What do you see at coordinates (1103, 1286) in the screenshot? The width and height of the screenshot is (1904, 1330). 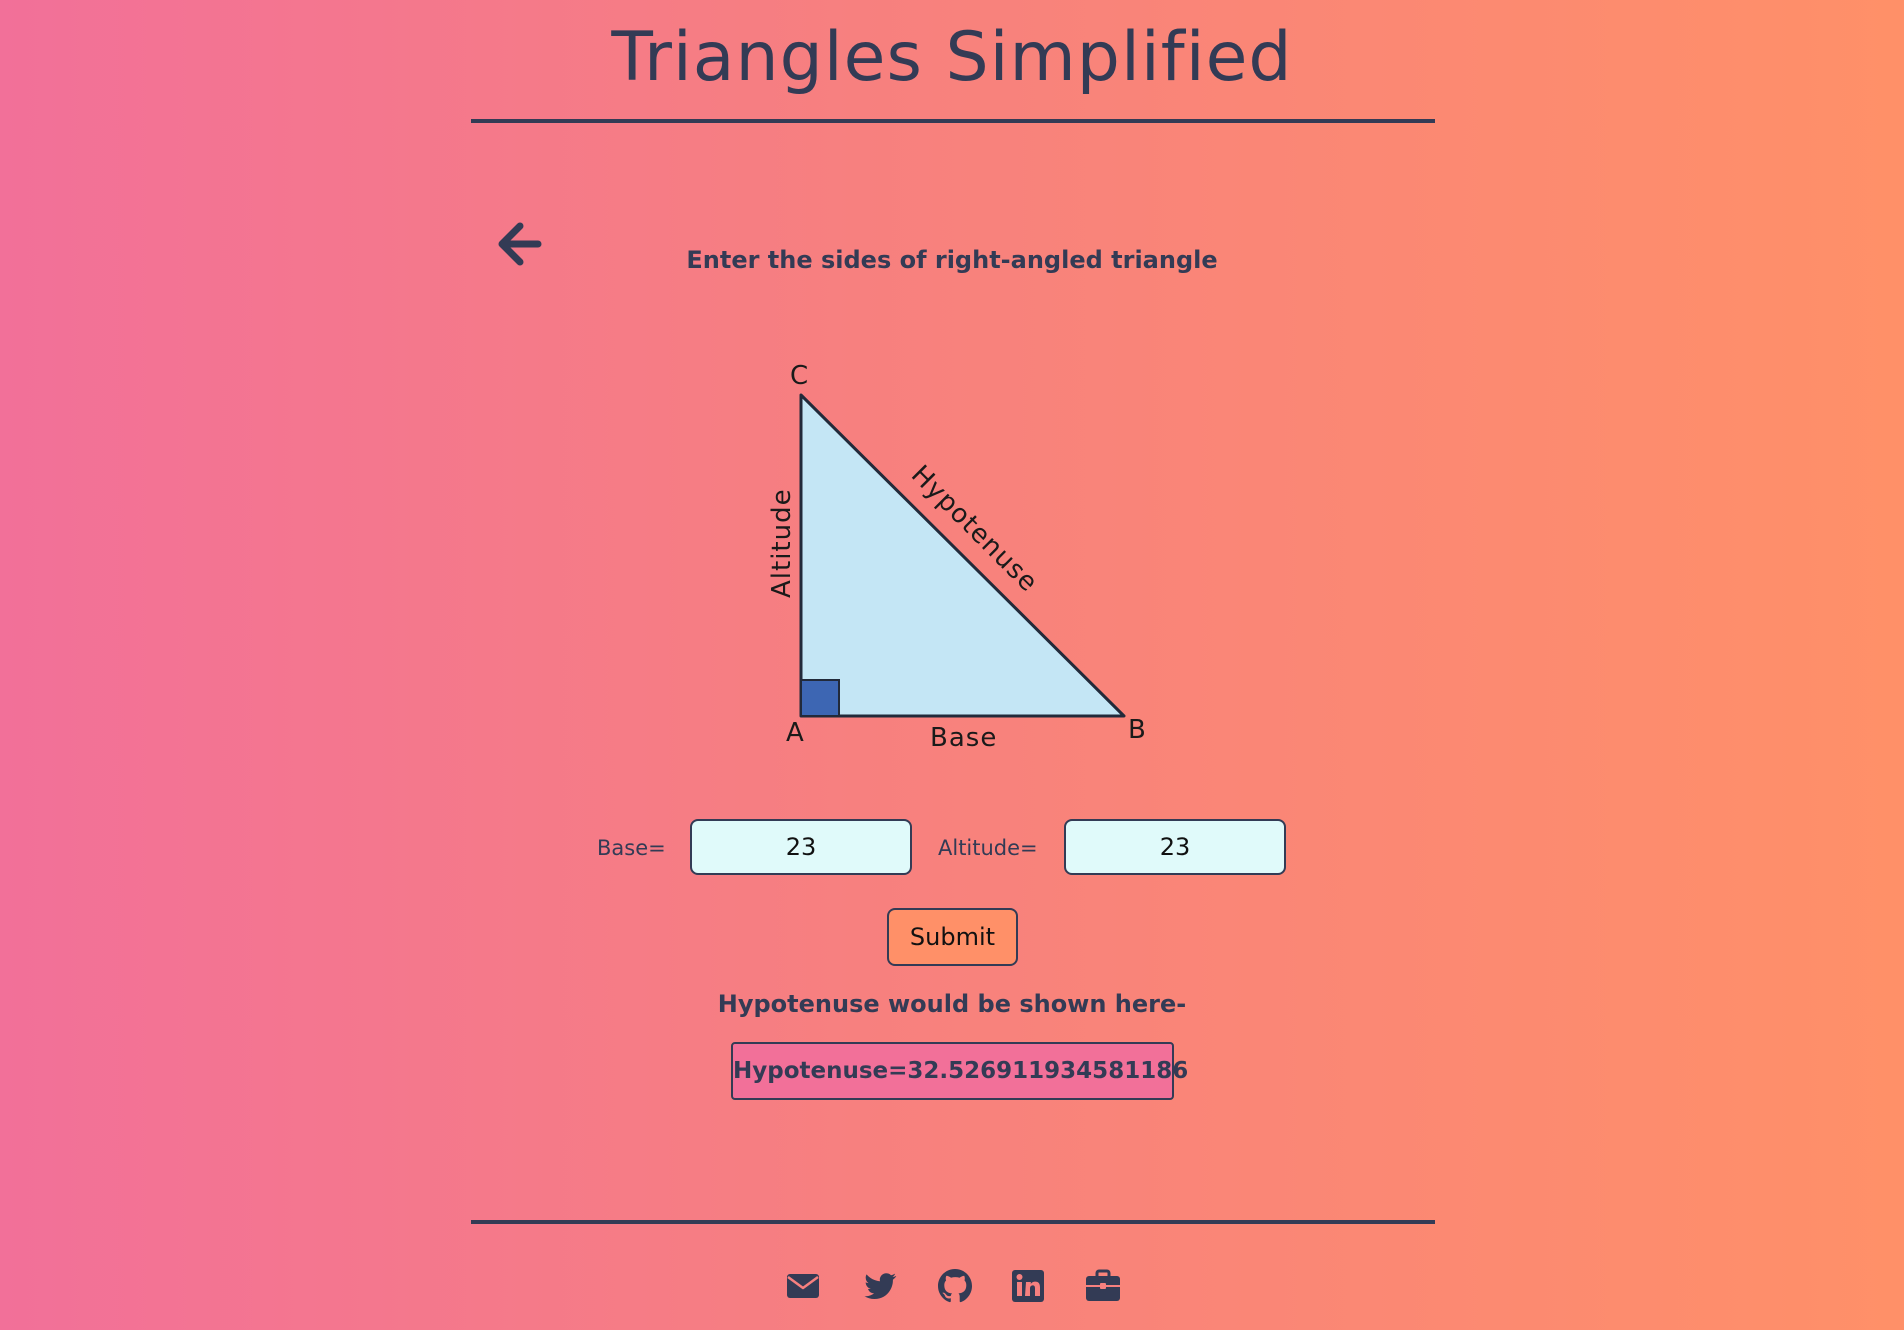 I see `briefcase-icon` at bounding box center [1103, 1286].